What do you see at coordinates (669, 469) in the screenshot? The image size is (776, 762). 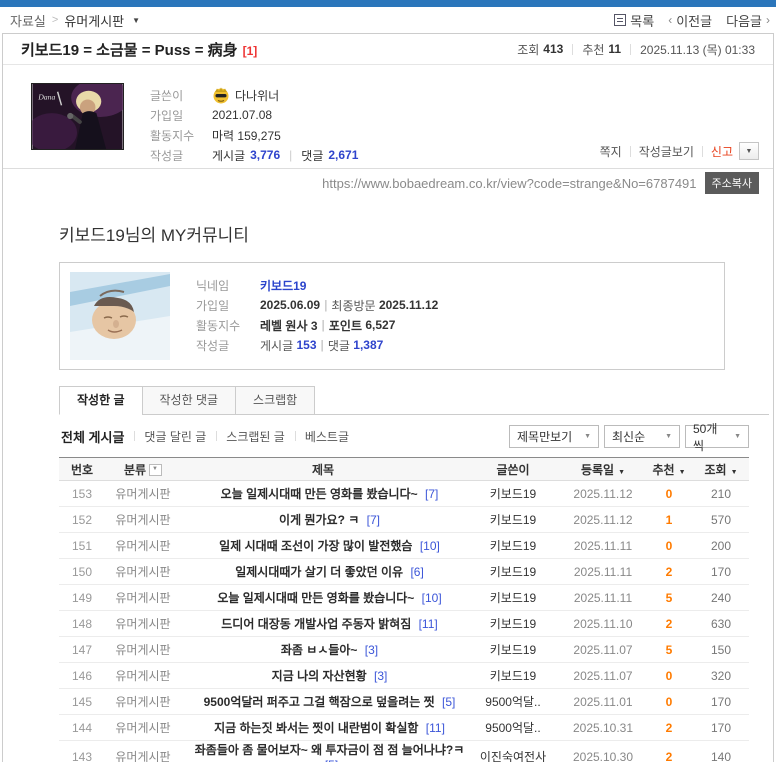 I see `col-likes-sort: 추천` at bounding box center [669, 469].